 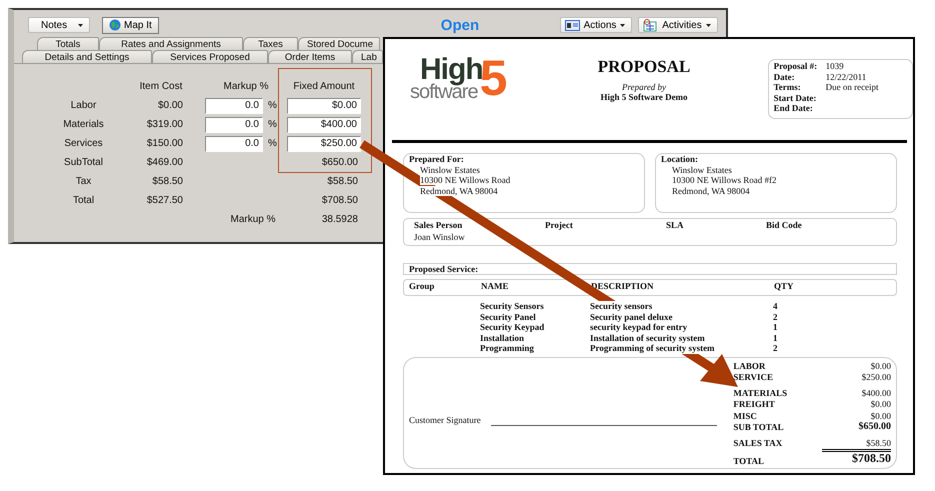 What do you see at coordinates (84, 105) in the screenshot?
I see `row-label: Labor` at bounding box center [84, 105].